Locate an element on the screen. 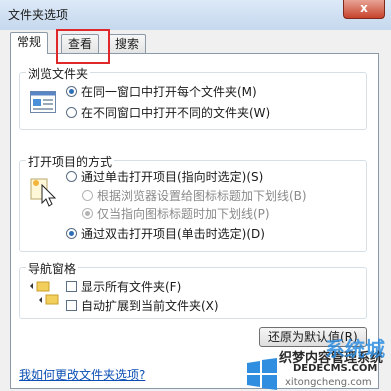 Image resolution: width=391 pixels, height=391 pixels. close-icon: x is located at coordinates (364, 8).